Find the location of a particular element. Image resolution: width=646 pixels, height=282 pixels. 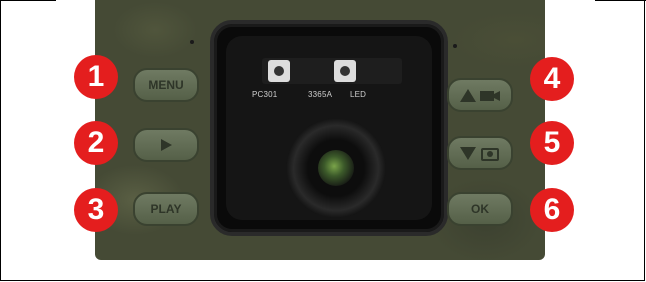

up-button is located at coordinates (480, 95).